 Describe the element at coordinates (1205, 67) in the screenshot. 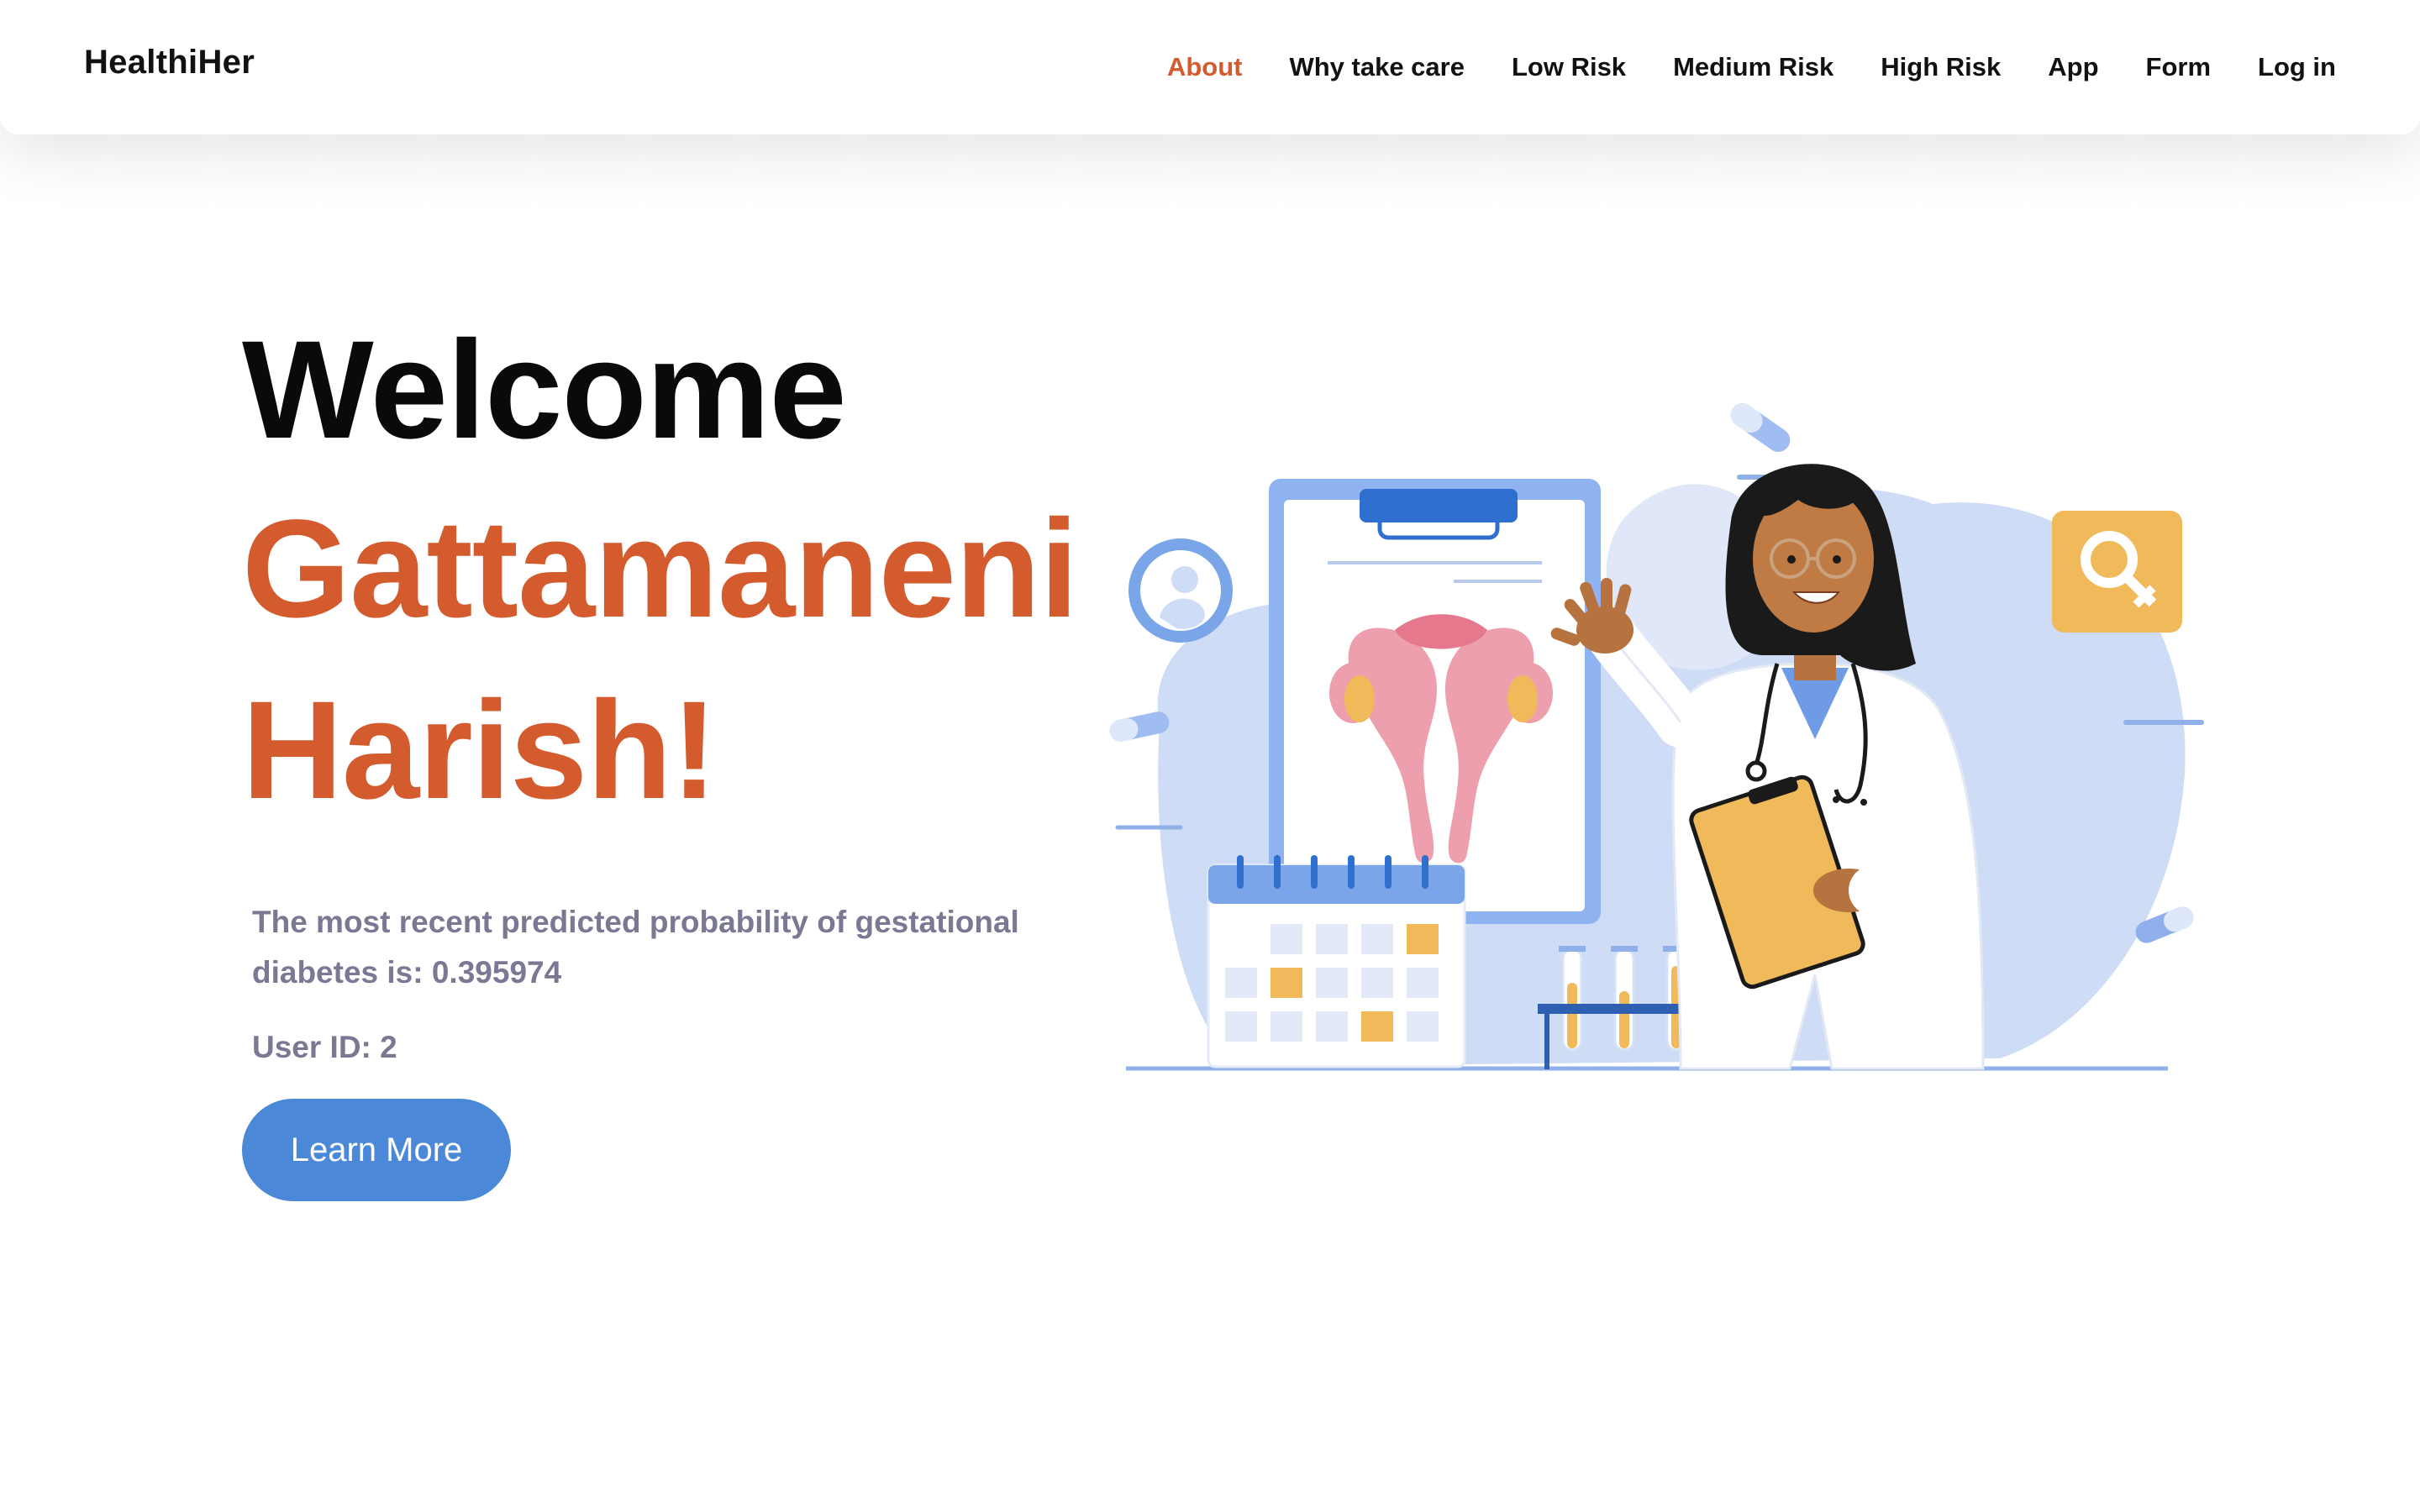

I see `nav-item-about: About` at that location.